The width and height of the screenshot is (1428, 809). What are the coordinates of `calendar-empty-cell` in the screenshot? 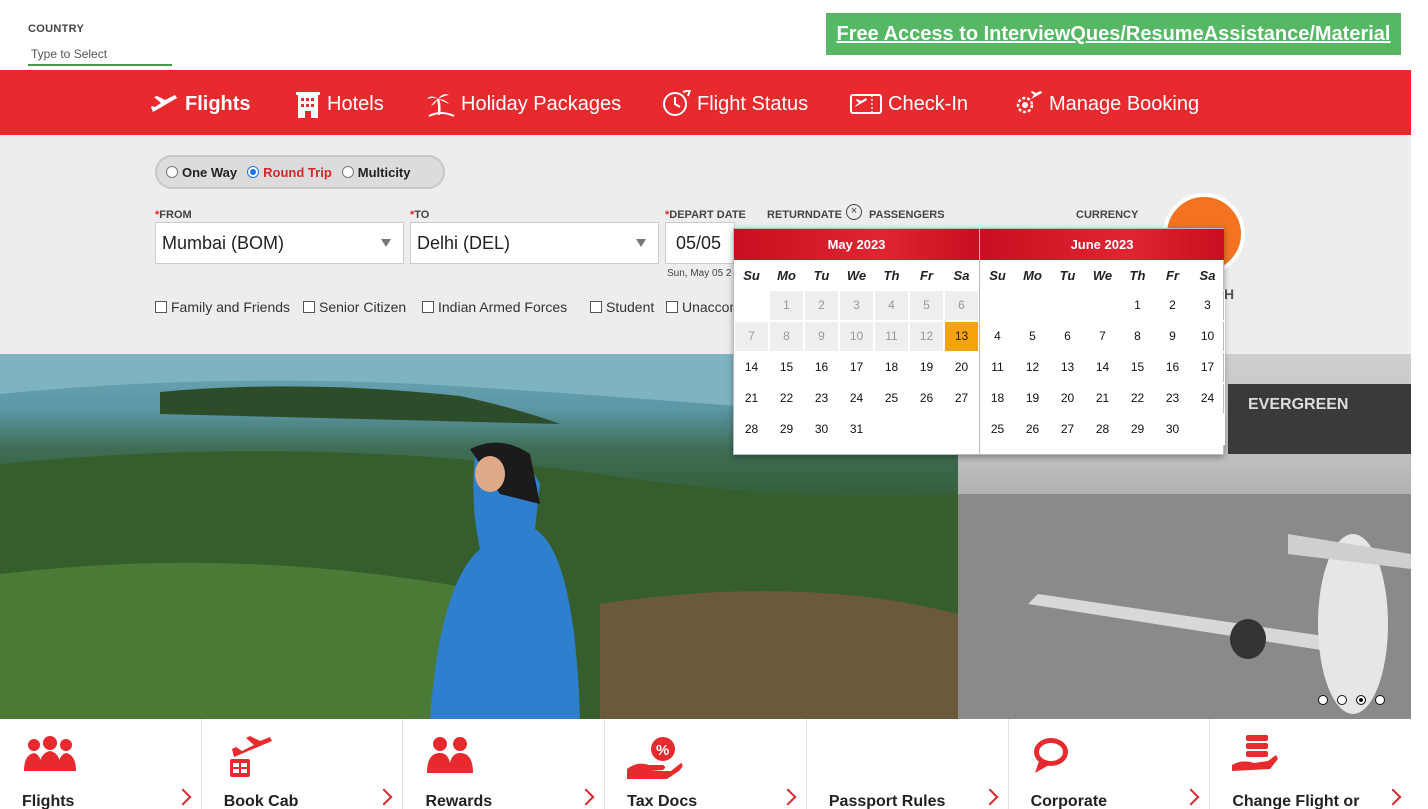 It's located at (1102, 305).